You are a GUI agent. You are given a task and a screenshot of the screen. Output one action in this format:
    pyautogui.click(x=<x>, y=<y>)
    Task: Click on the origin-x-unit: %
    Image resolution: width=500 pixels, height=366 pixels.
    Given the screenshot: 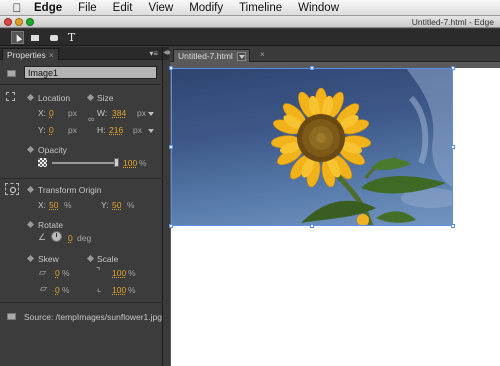 What is the action you would take?
    pyautogui.click(x=68, y=205)
    